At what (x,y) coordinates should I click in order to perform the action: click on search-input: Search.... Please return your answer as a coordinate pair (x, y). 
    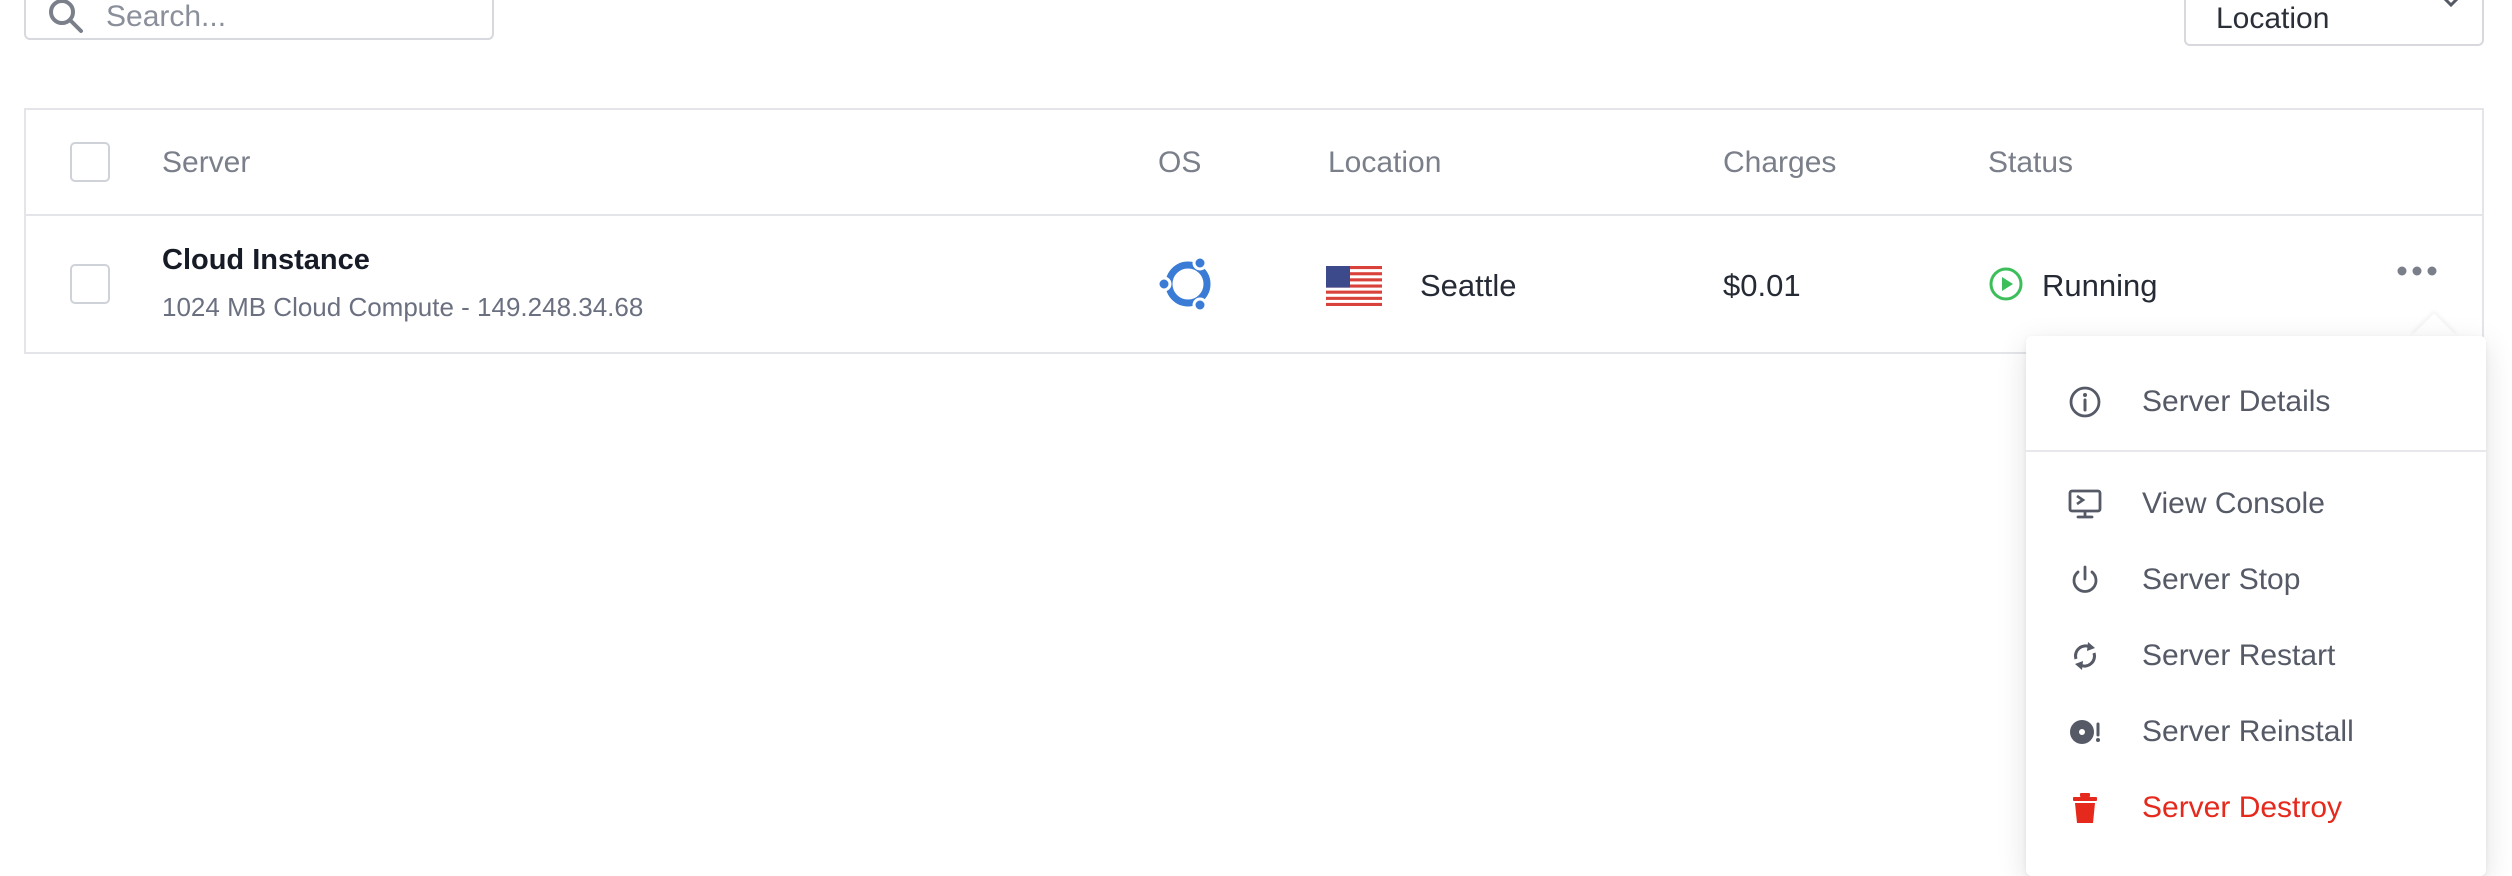
    Looking at the image, I should click on (259, 20).